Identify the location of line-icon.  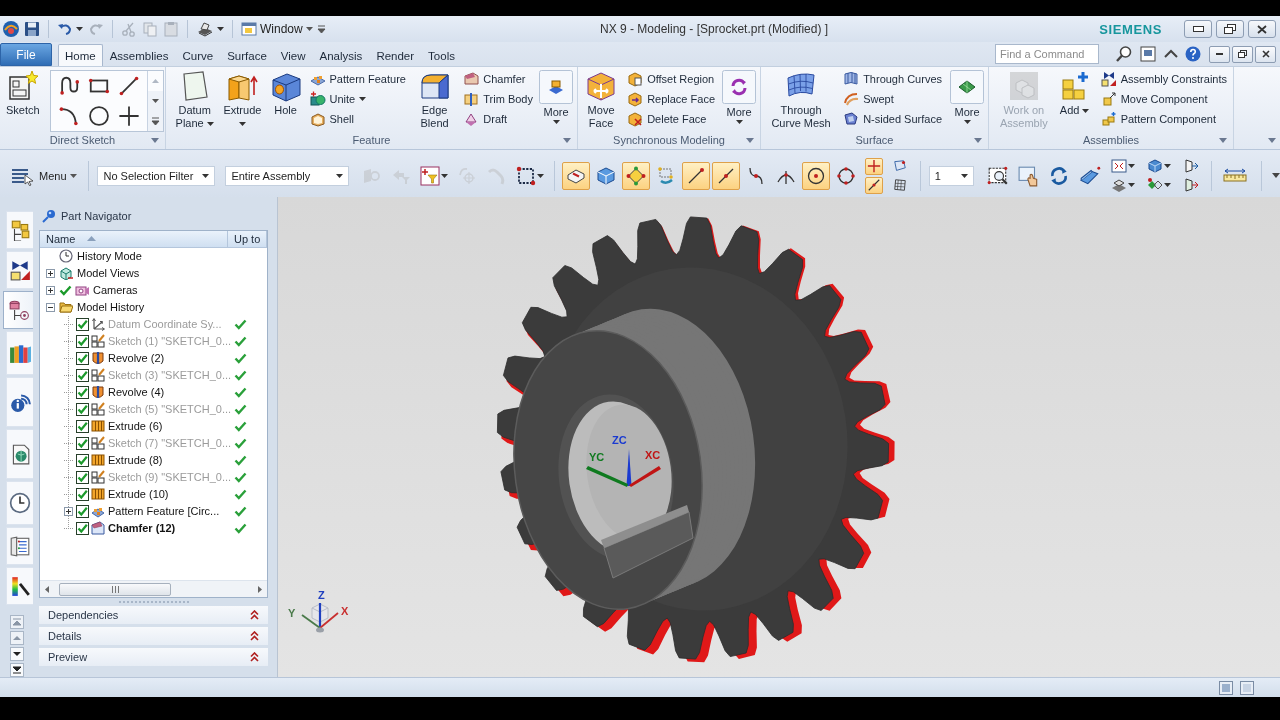
(128, 86).